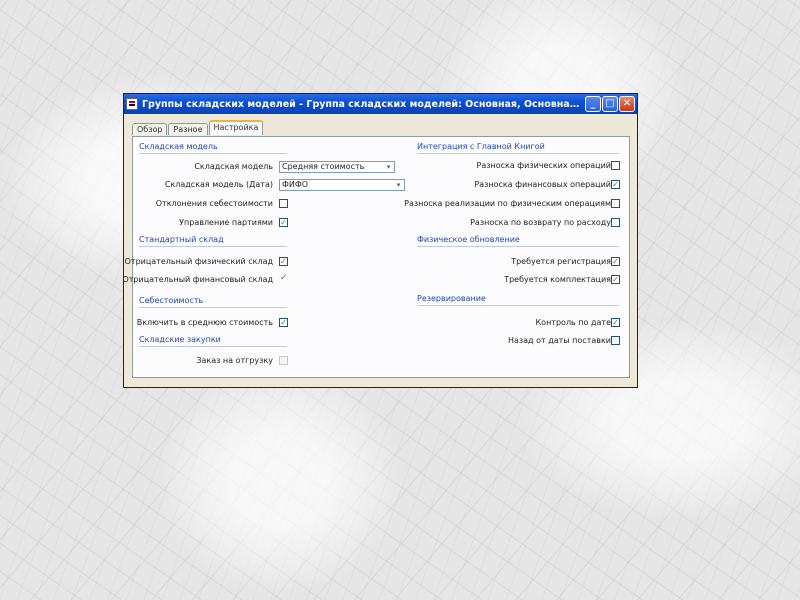 The image size is (800, 600). Describe the element at coordinates (557, 279) in the screenshot. I see `picking-label: Требуется комплектация` at that location.